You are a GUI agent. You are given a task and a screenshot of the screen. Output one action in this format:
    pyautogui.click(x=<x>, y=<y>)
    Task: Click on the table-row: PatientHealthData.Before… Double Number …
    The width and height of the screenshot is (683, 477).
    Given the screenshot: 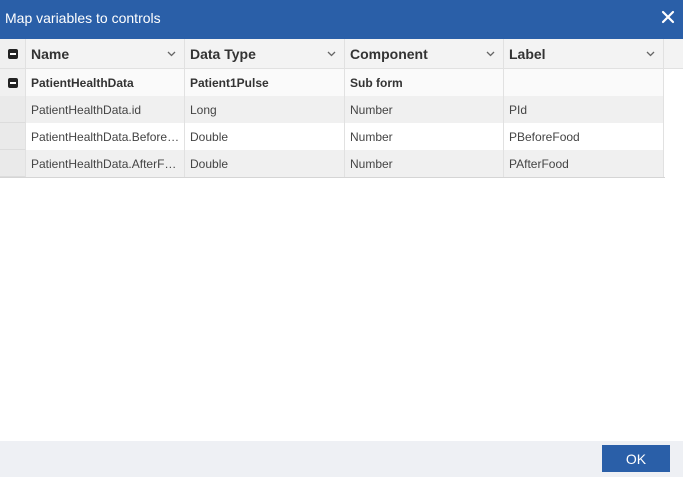 What is the action you would take?
    pyautogui.click(x=341, y=136)
    